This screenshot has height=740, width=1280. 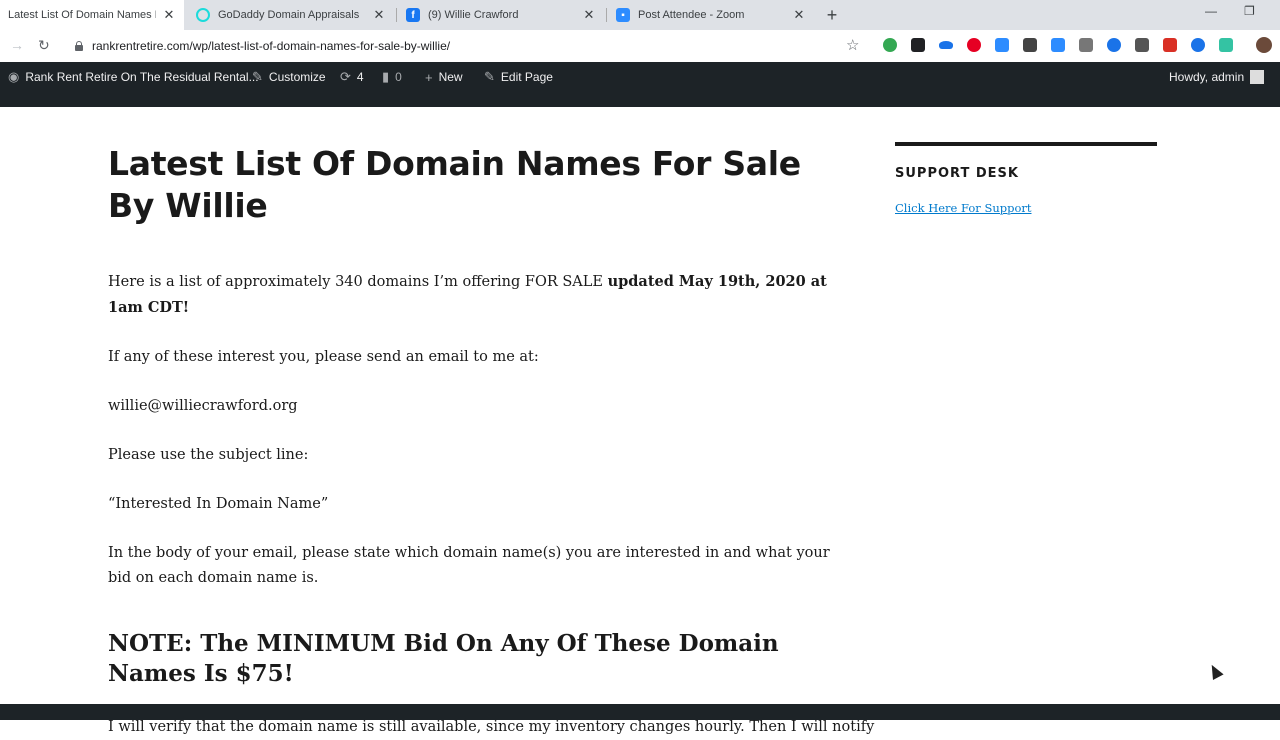 I want to click on palette-icon: ◉, so click(x=14, y=76).